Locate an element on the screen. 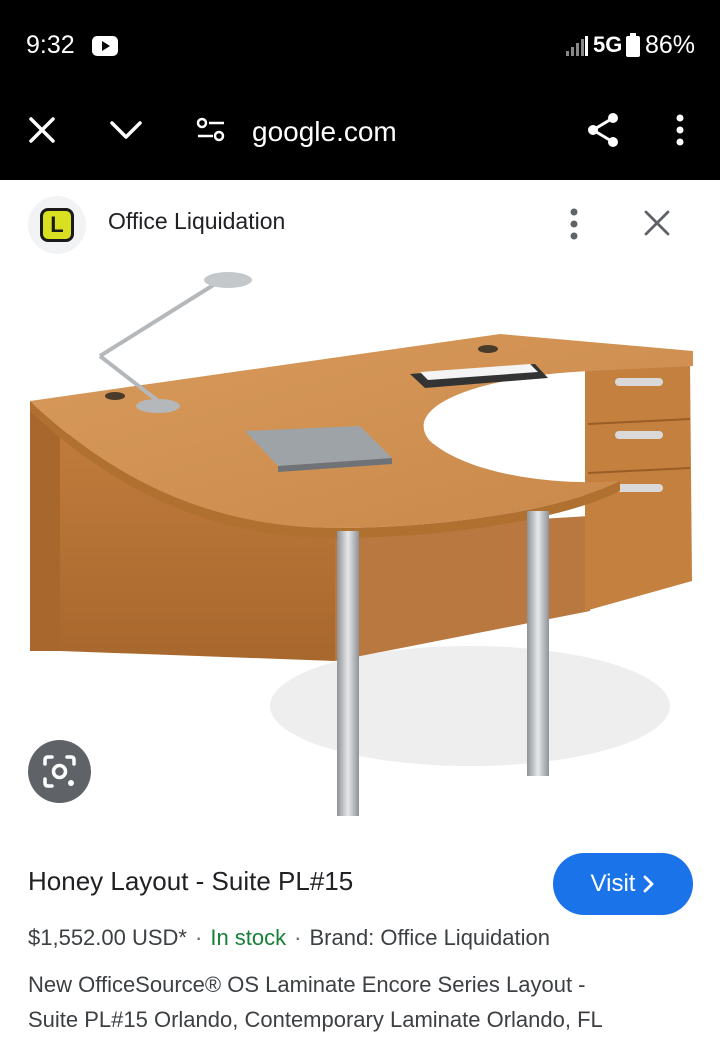 The height and width of the screenshot is (1039, 720). browser-toolbar: google.com is located at coordinates (360, 136).